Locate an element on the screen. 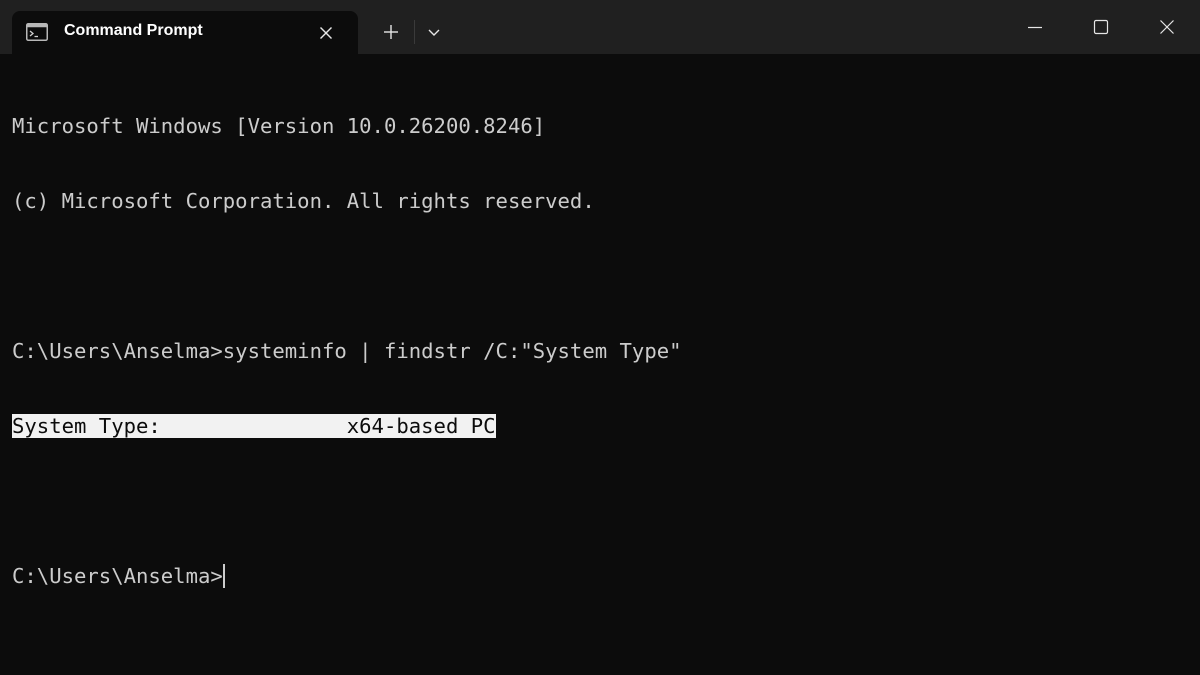 Image resolution: width=1200 pixels, height=675 pixels. new-tab-button is located at coordinates (391, 32).